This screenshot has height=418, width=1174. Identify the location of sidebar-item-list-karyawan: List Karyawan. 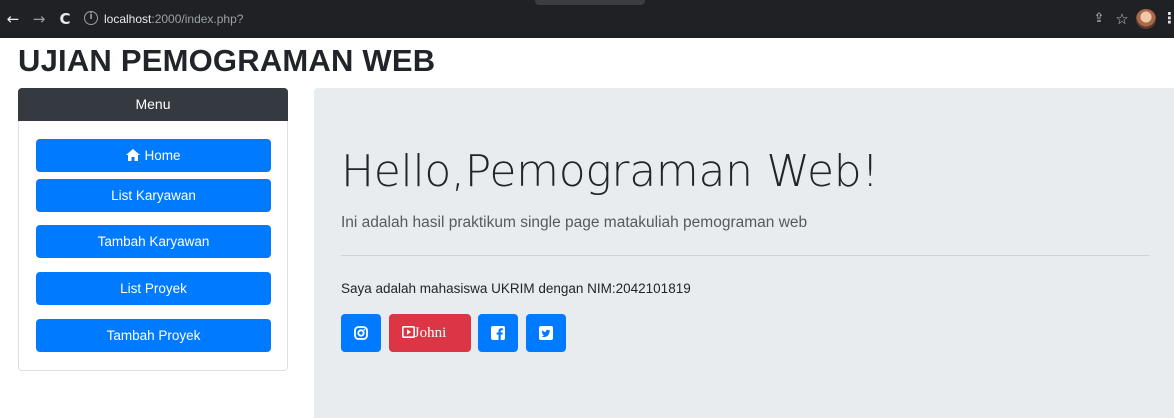
(153, 195).